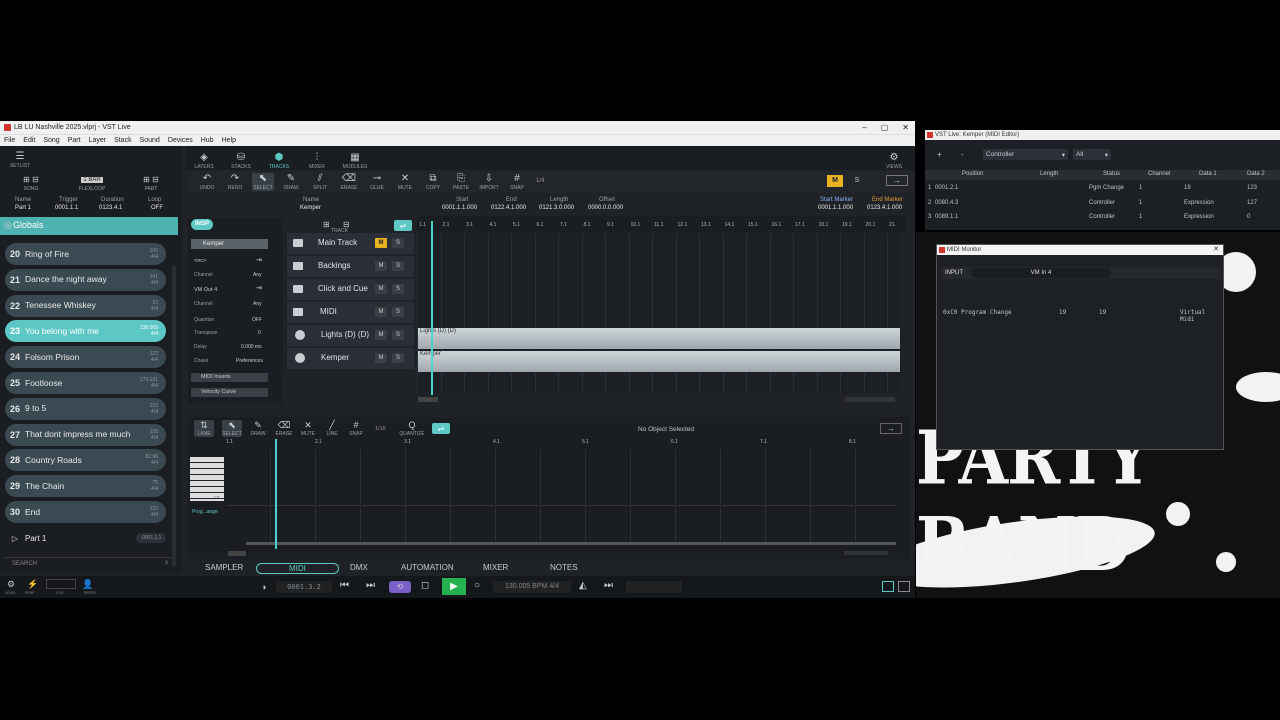 Image resolution: width=1280 pixels, height=720 pixels. Describe the element at coordinates (477, 585) in the screenshot. I see `record-icon: ○` at that location.